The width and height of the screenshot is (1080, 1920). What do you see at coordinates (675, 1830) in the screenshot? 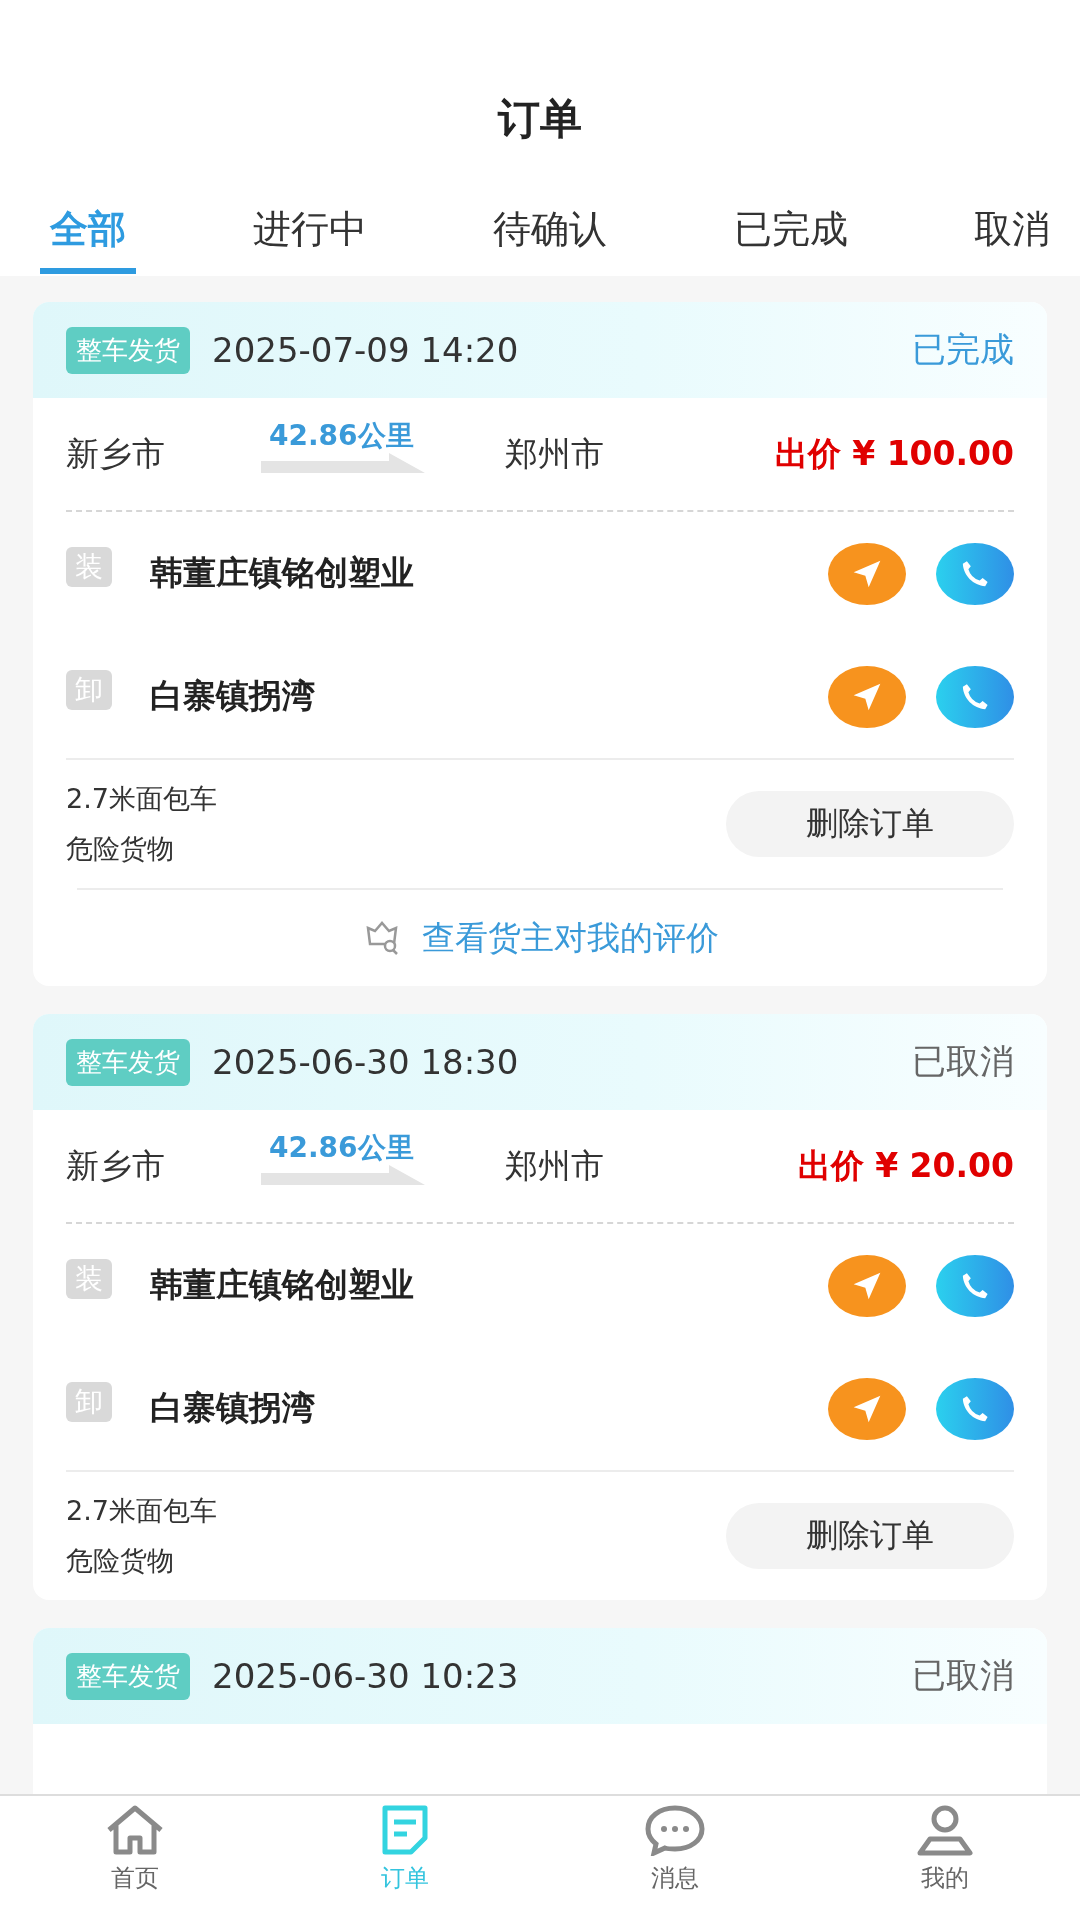
I see `chat-bubble-icon` at bounding box center [675, 1830].